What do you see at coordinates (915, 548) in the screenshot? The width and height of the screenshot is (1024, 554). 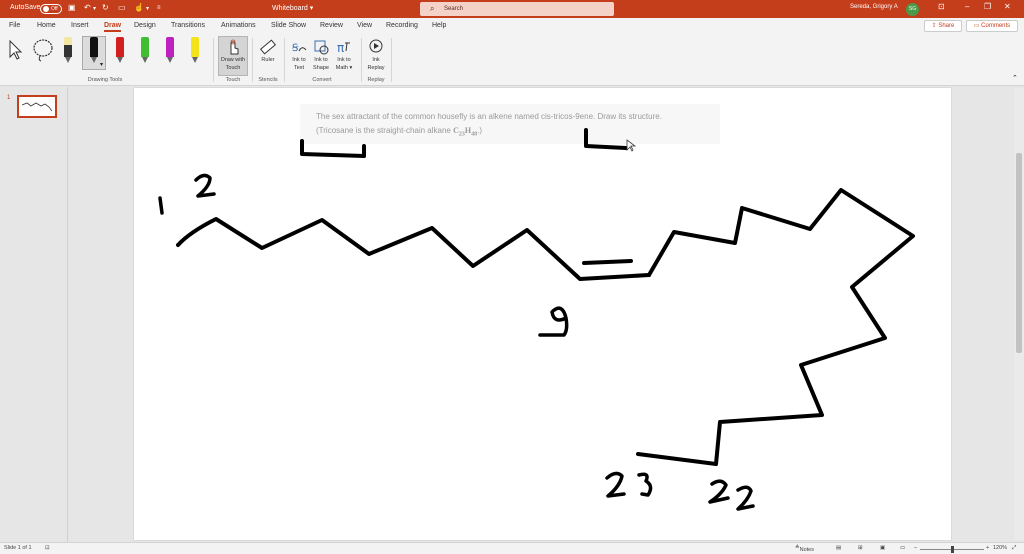 I see `zoom-out-icon: –` at bounding box center [915, 548].